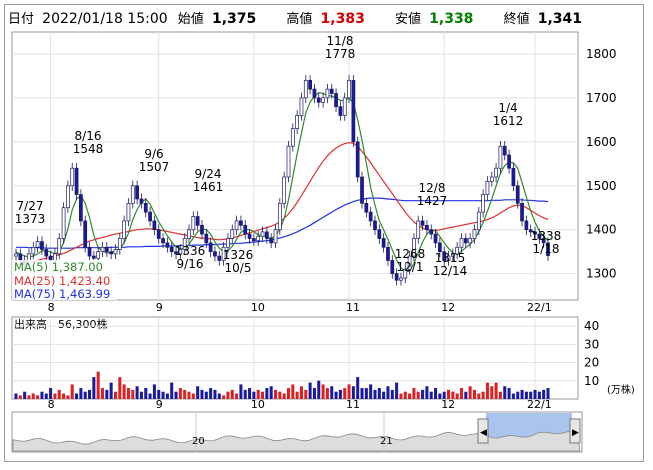 The width and height of the screenshot is (653, 470). Describe the element at coordinates (507, 108) in the screenshot. I see `annotation-label: 1/4` at that location.